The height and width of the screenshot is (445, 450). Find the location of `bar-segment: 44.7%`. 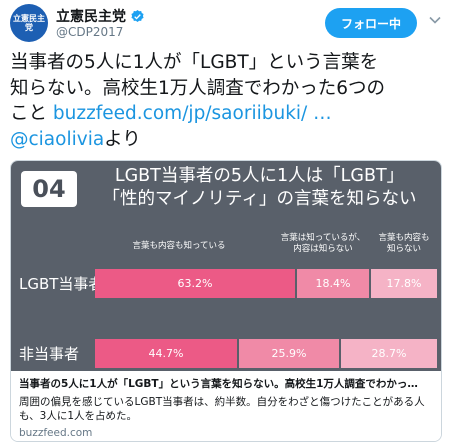

bar-segment: 44.7% is located at coordinates (166, 353).